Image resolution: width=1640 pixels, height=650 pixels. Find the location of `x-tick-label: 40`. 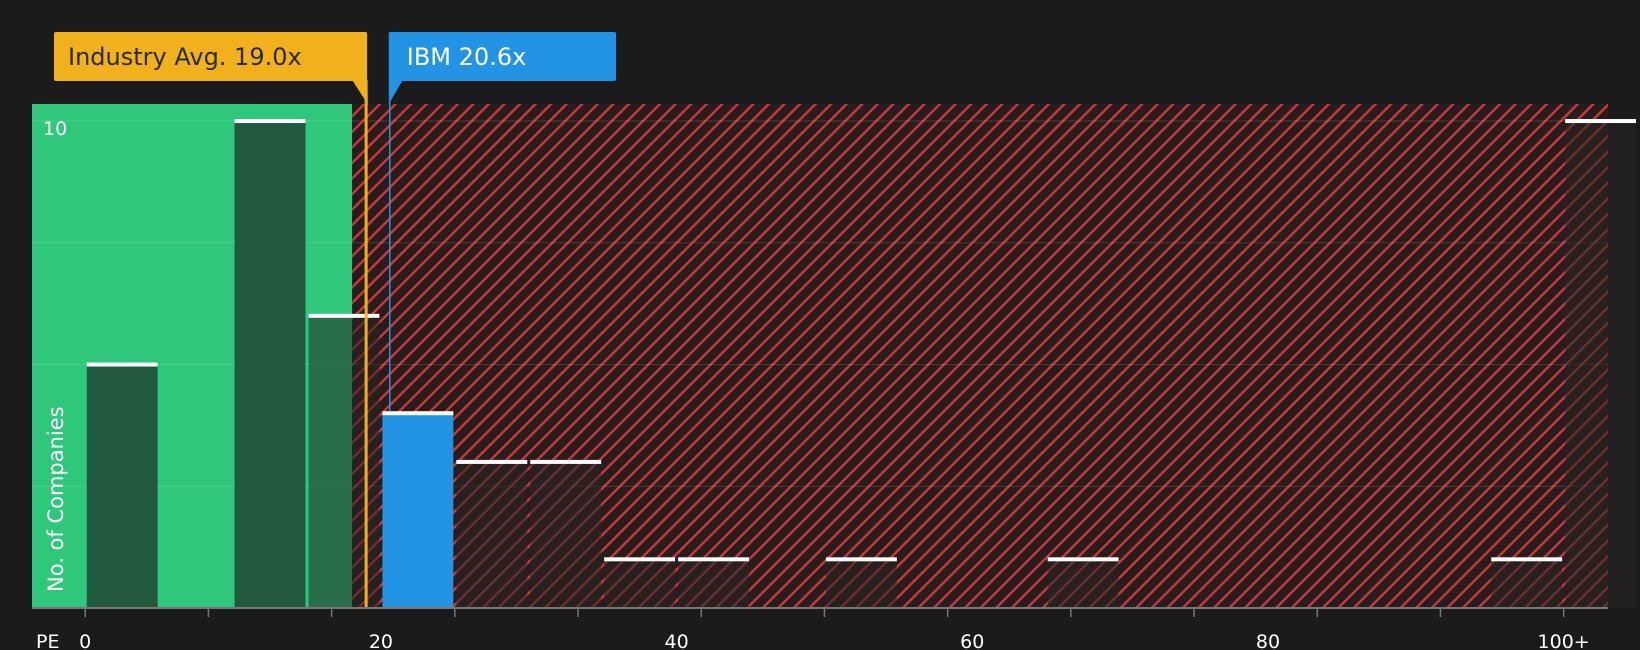

x-tick-label: 40 is located at coordinates (676, 640).